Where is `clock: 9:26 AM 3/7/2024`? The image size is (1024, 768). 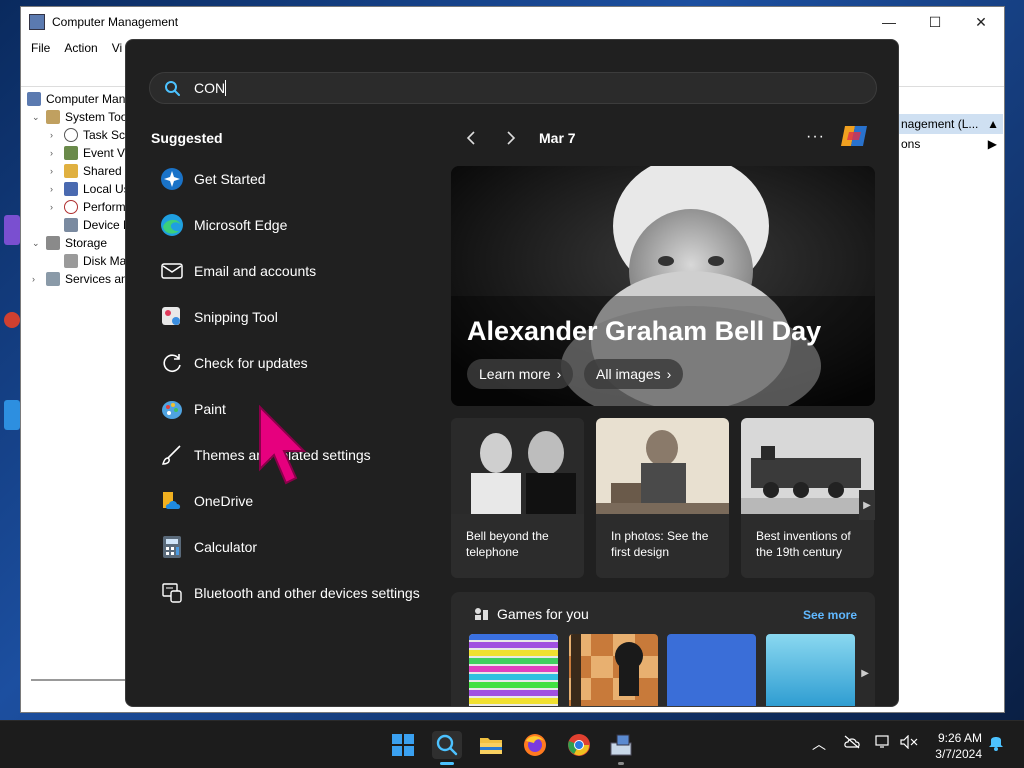
clock: 9:26 AM 3/7/2024 is located at coordinates (955, 746).